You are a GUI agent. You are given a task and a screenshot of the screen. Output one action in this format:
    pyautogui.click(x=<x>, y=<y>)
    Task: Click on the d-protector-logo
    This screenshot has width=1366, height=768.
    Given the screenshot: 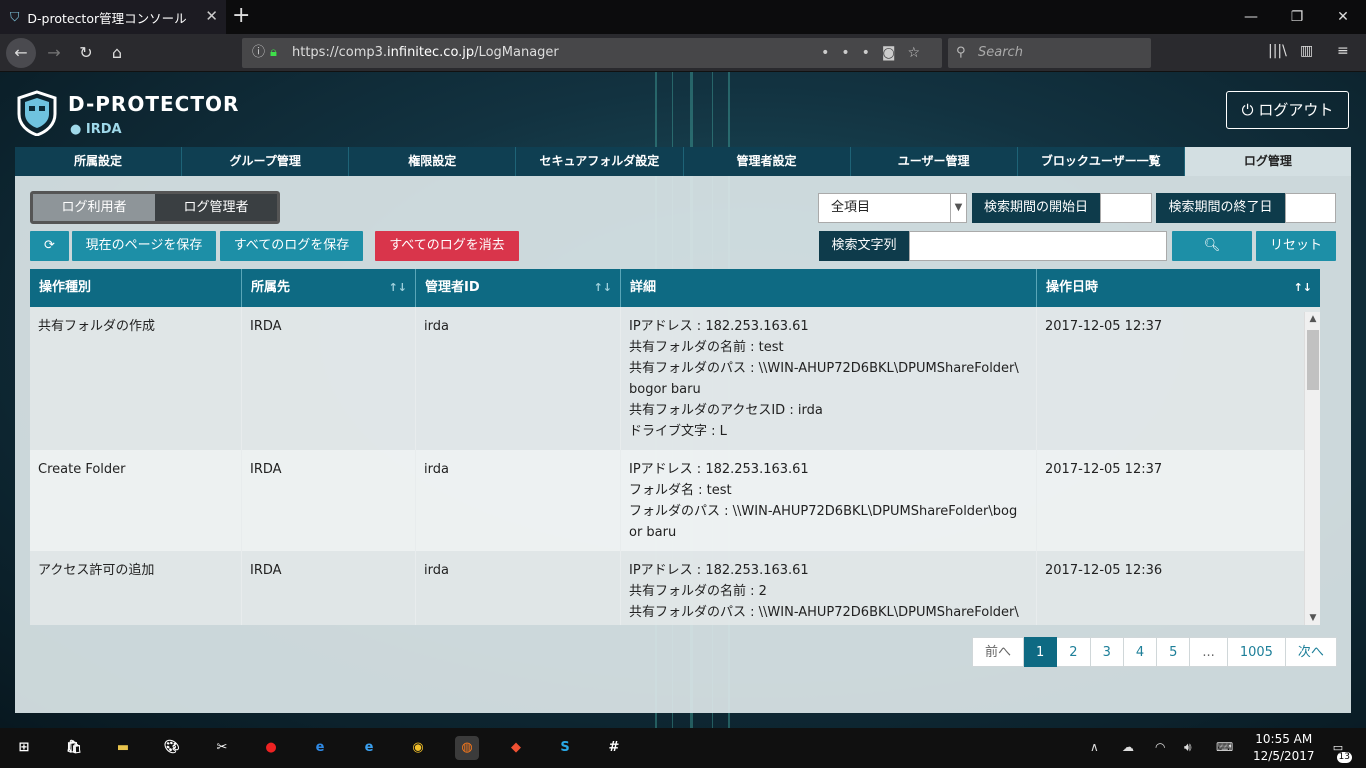 What is the action you would take?
    pyautogui.click(x=37, y=113)
    